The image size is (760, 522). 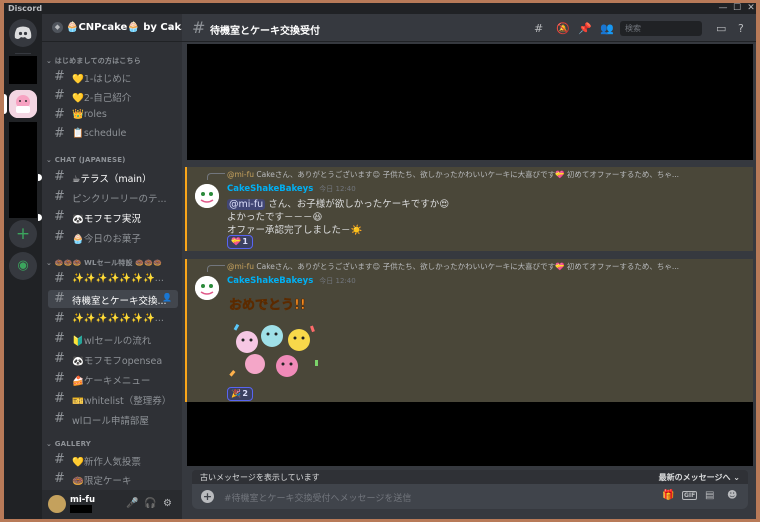 What do you see at coordinates (260, 477) in the screenshot?
I see `older-notice: 古いメッセージを表示しています` at bounding box center [260, 477].